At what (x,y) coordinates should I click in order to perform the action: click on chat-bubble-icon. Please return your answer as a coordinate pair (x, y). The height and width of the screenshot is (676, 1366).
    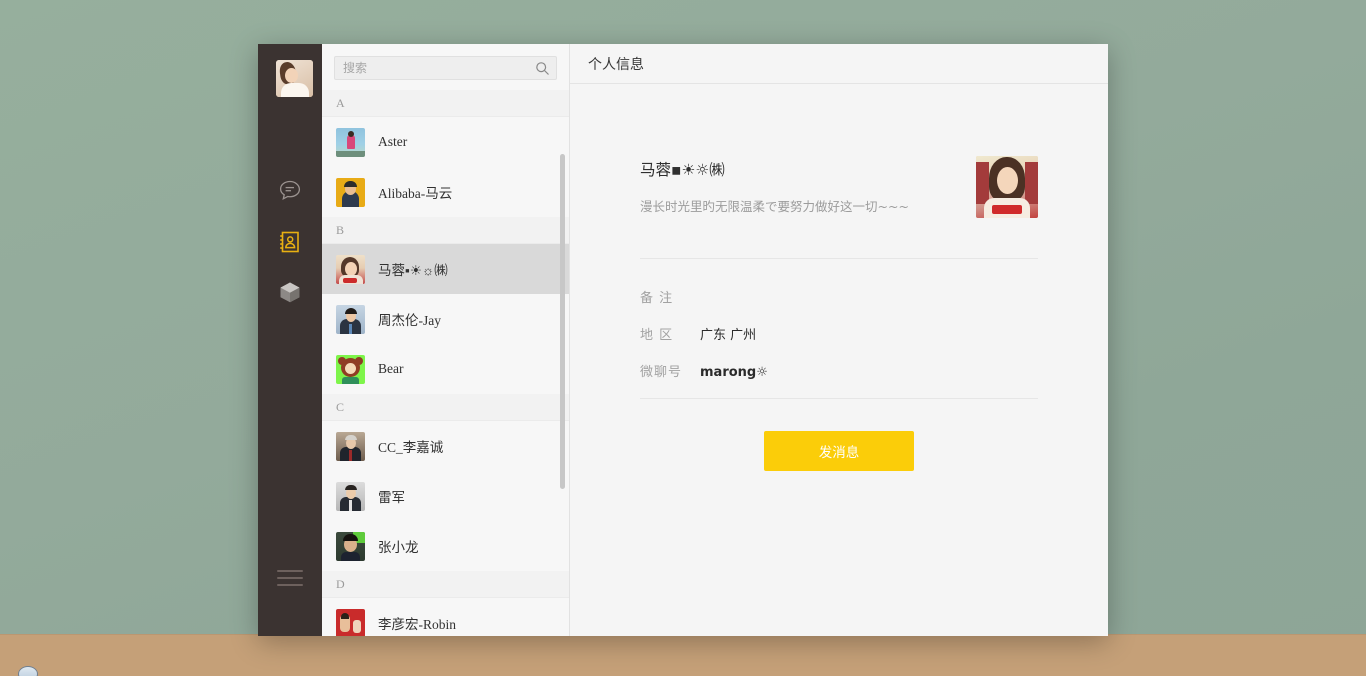
    Looking at the image, I should click on (290, 190).